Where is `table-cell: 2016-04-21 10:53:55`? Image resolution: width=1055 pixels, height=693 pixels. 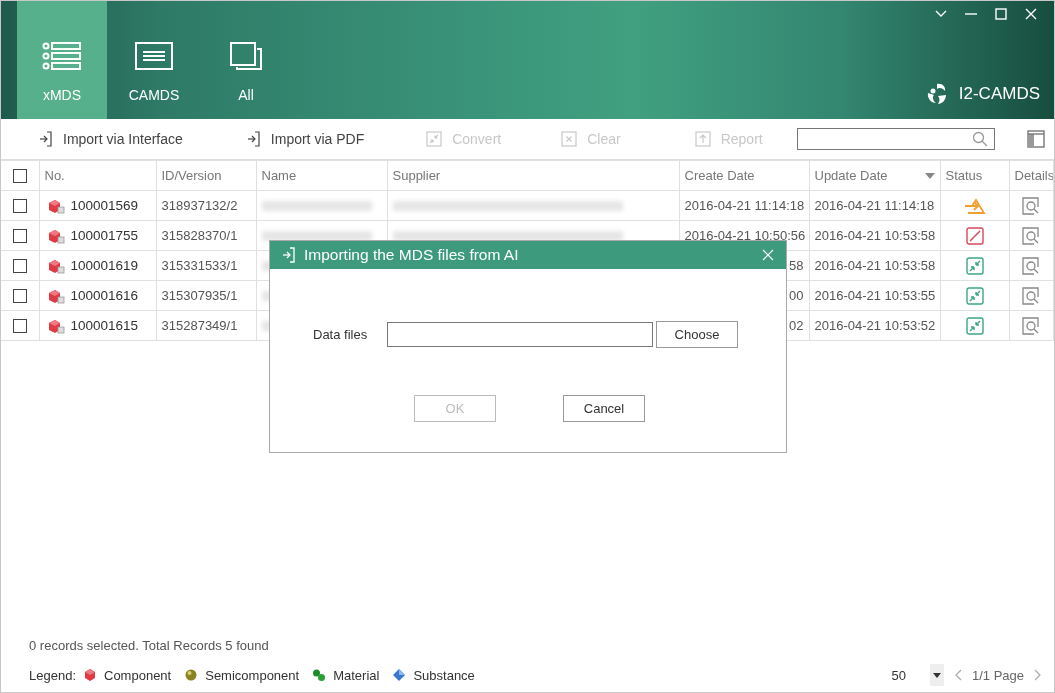 table-cell: 2016-04-21 10:53:55 is located at coordinates (874, 295).